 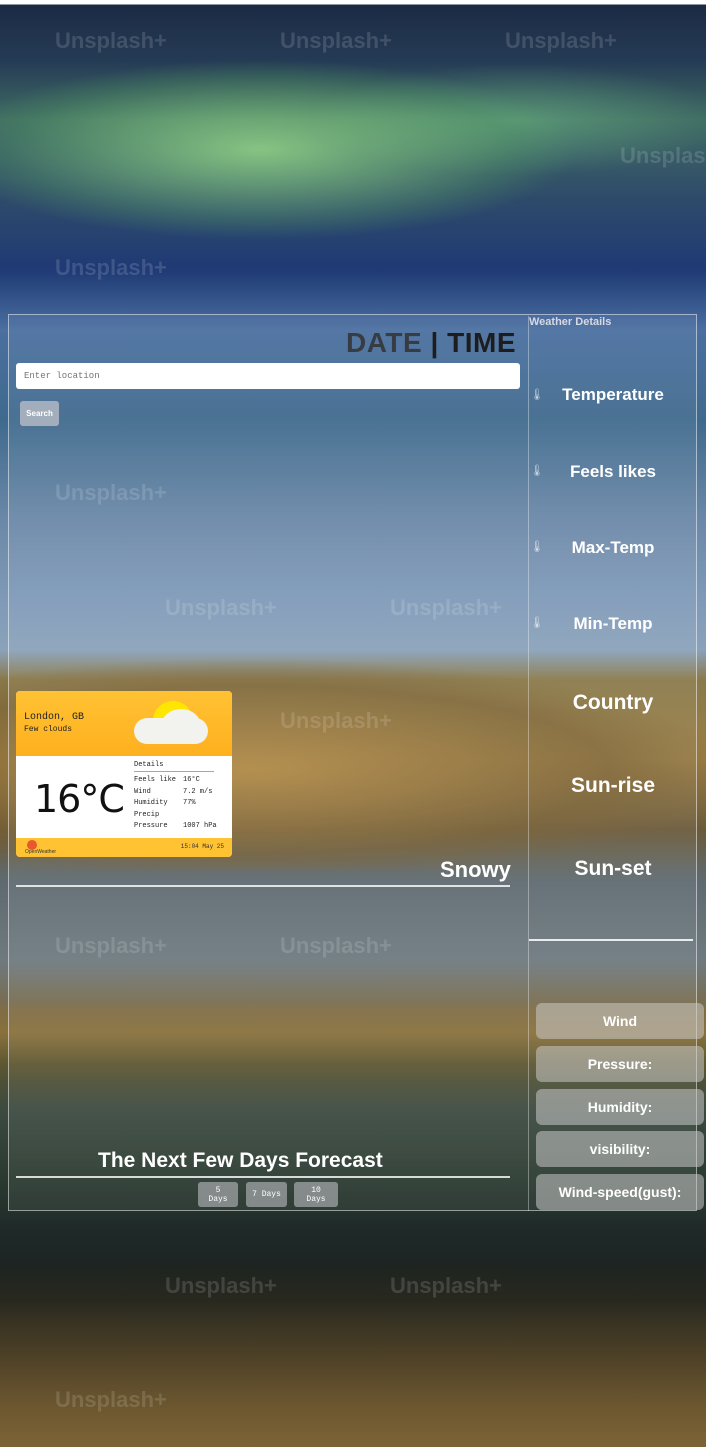 What do you see at coordinates (481, 342) in the screenshot?
I see `time-label: TIME` at bounding box center [481, 342].